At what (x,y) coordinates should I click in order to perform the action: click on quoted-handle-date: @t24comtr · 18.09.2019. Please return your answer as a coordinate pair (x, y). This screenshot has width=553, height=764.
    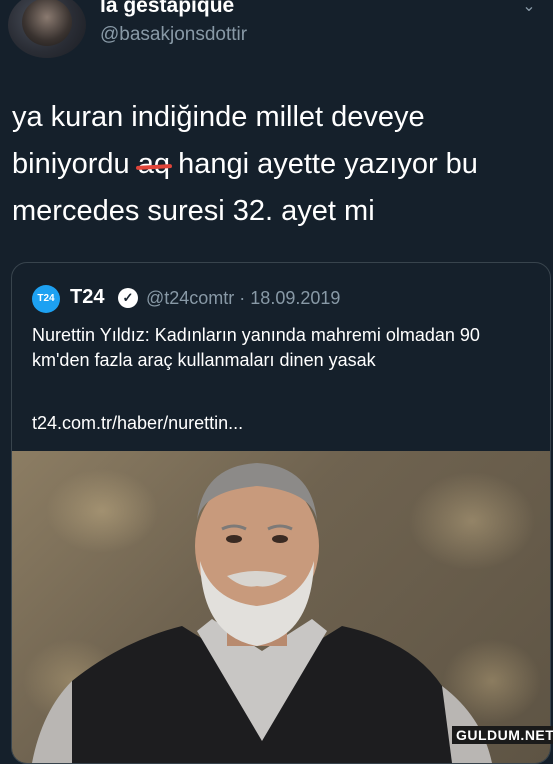
    Looking at the image, I should click on (243, 298).